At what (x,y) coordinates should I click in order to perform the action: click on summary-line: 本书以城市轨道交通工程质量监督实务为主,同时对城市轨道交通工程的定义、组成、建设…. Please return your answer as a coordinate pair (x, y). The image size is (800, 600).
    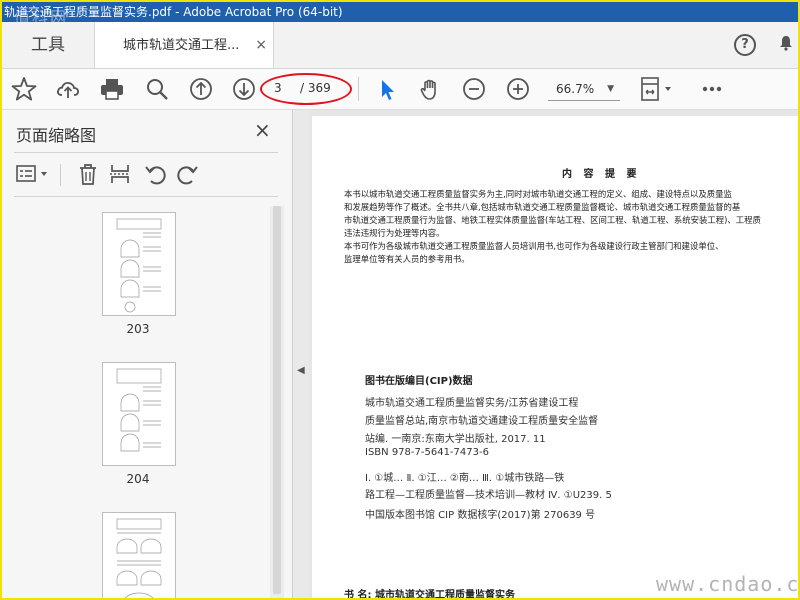
    Looking at the image, I should click on (538, 194).